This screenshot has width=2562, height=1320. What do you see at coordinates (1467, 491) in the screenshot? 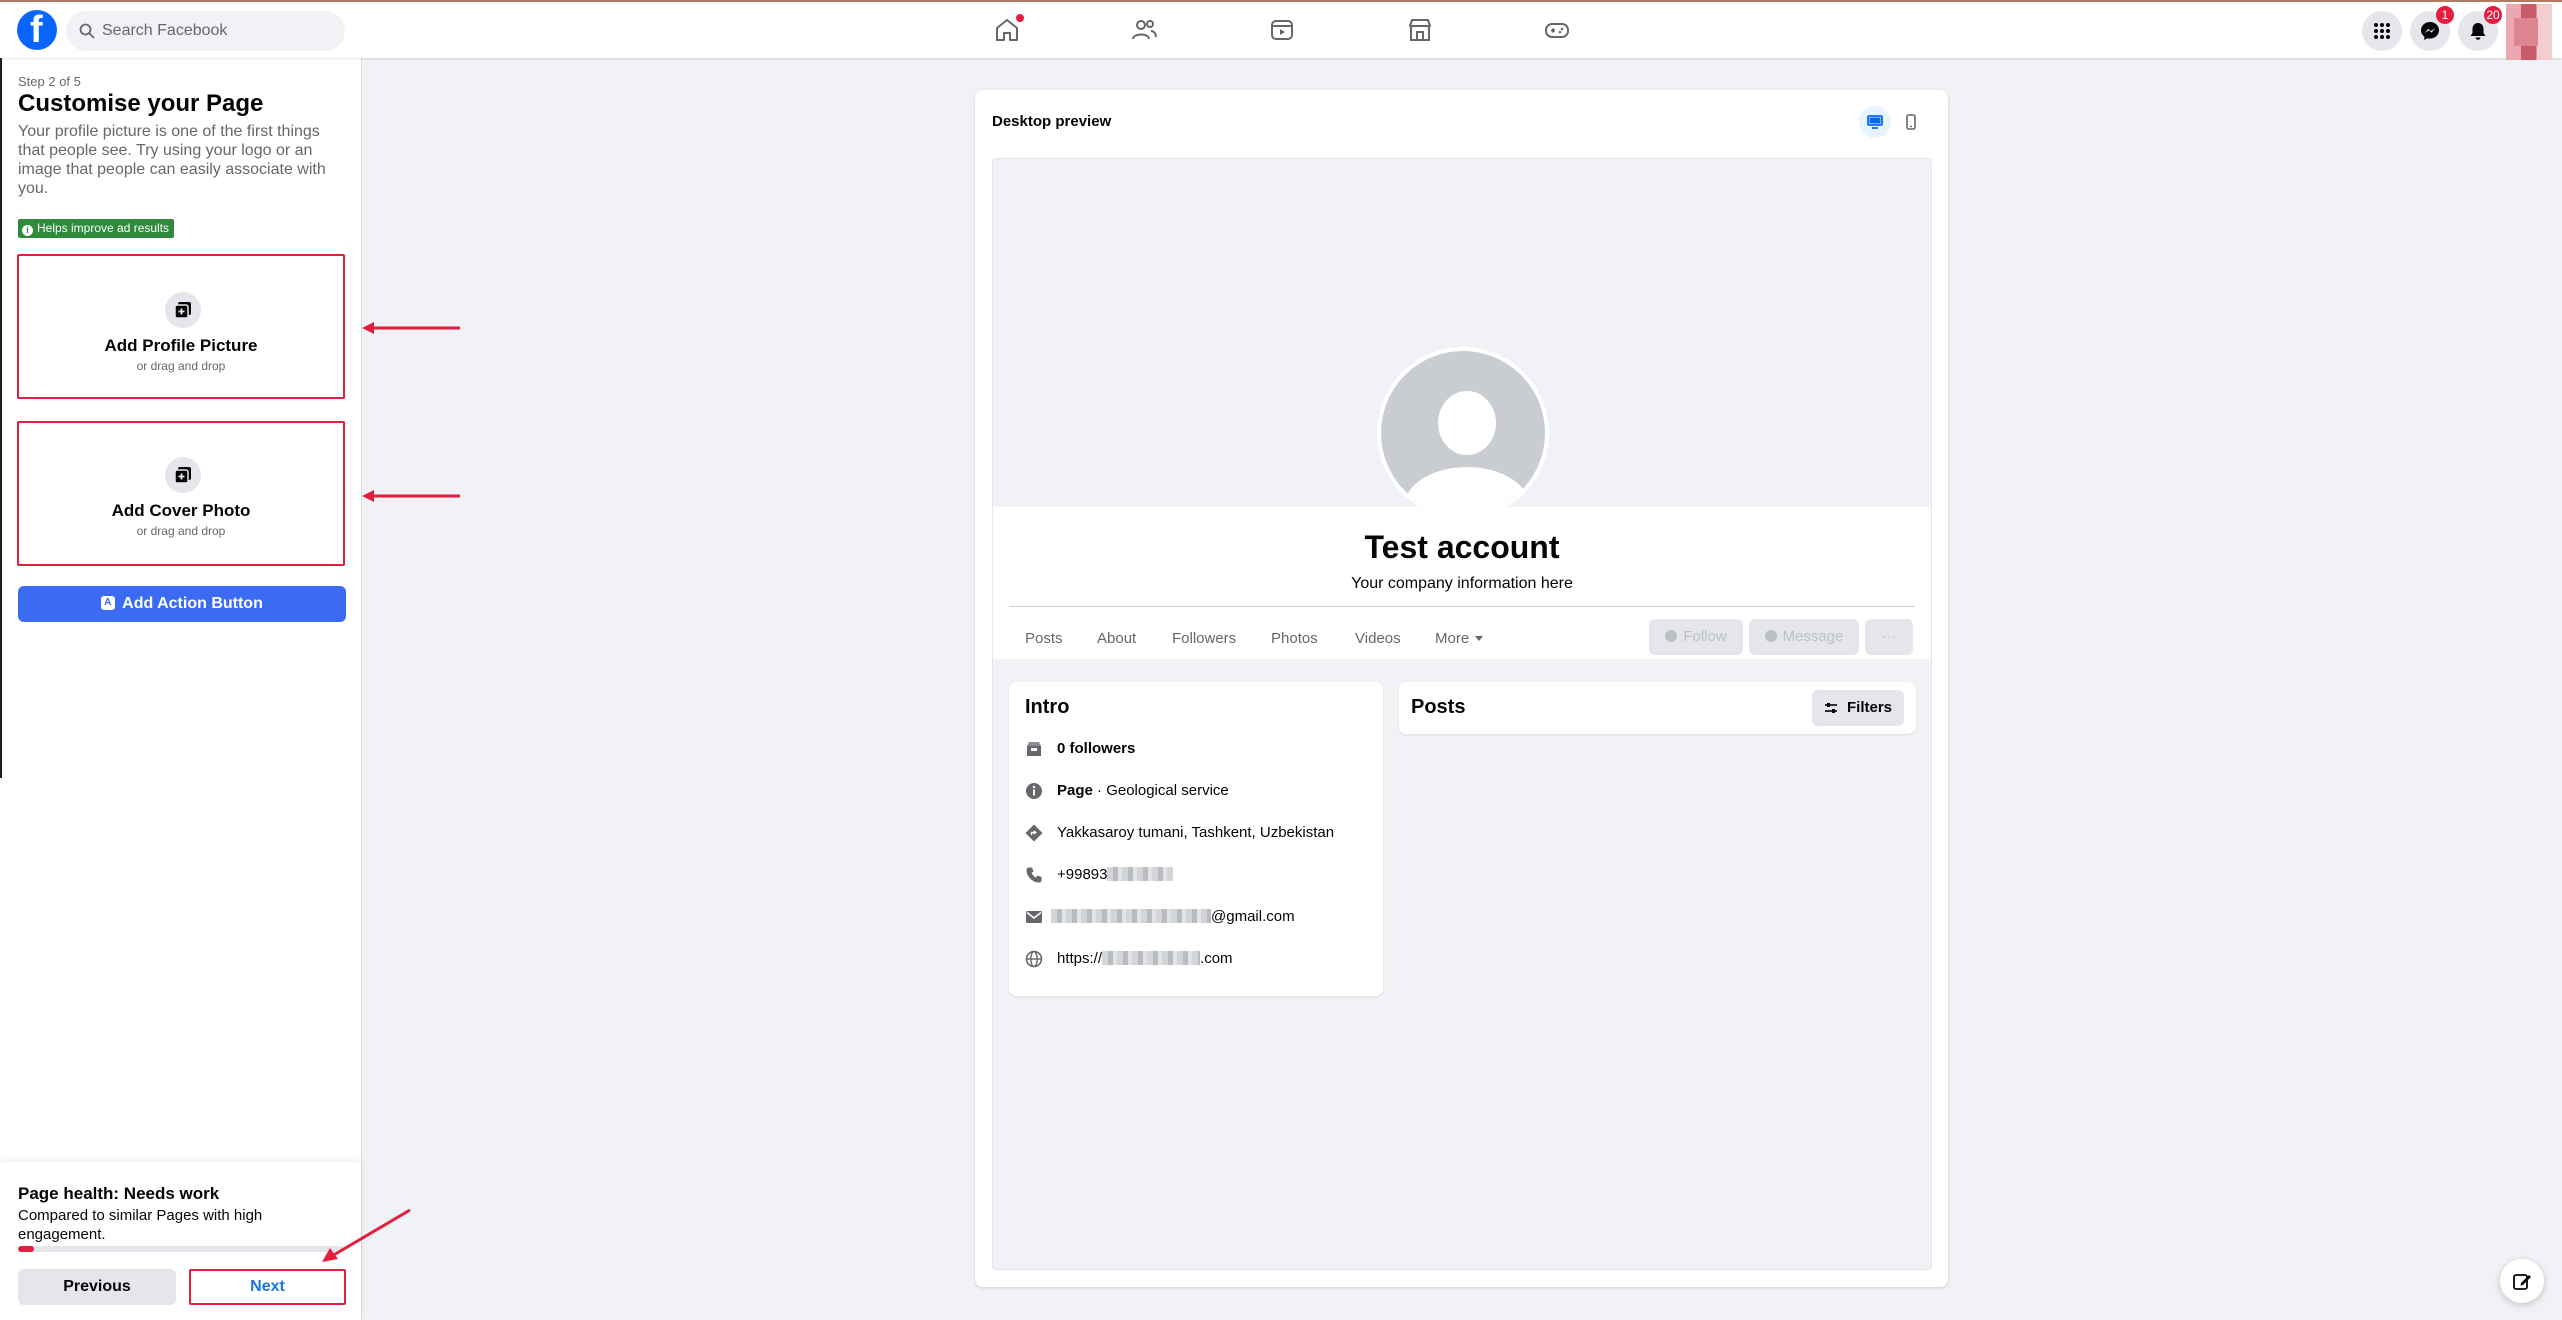
I see `avatar-body-silhouette` at bounding box center [1467, 491].